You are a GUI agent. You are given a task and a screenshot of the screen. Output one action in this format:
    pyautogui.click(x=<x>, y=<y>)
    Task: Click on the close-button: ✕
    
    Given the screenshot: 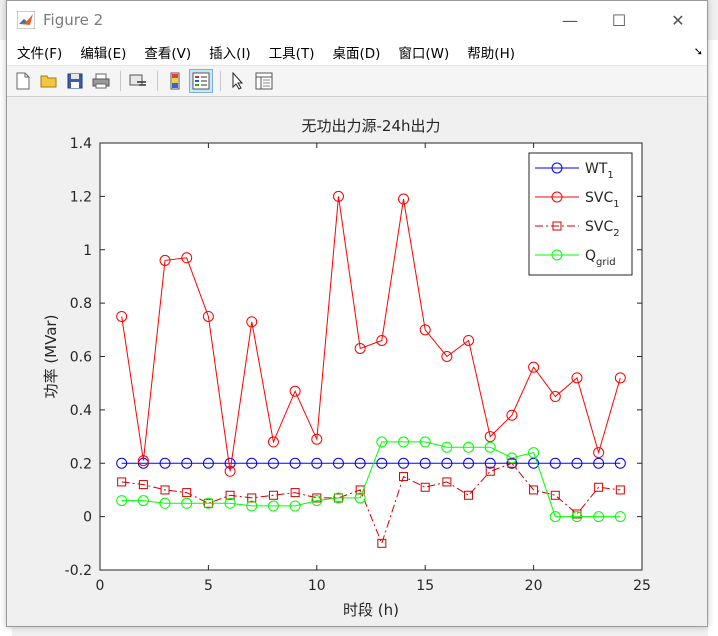 What is the action you would take?
    pyautogui.click(x=678, y=20)
    